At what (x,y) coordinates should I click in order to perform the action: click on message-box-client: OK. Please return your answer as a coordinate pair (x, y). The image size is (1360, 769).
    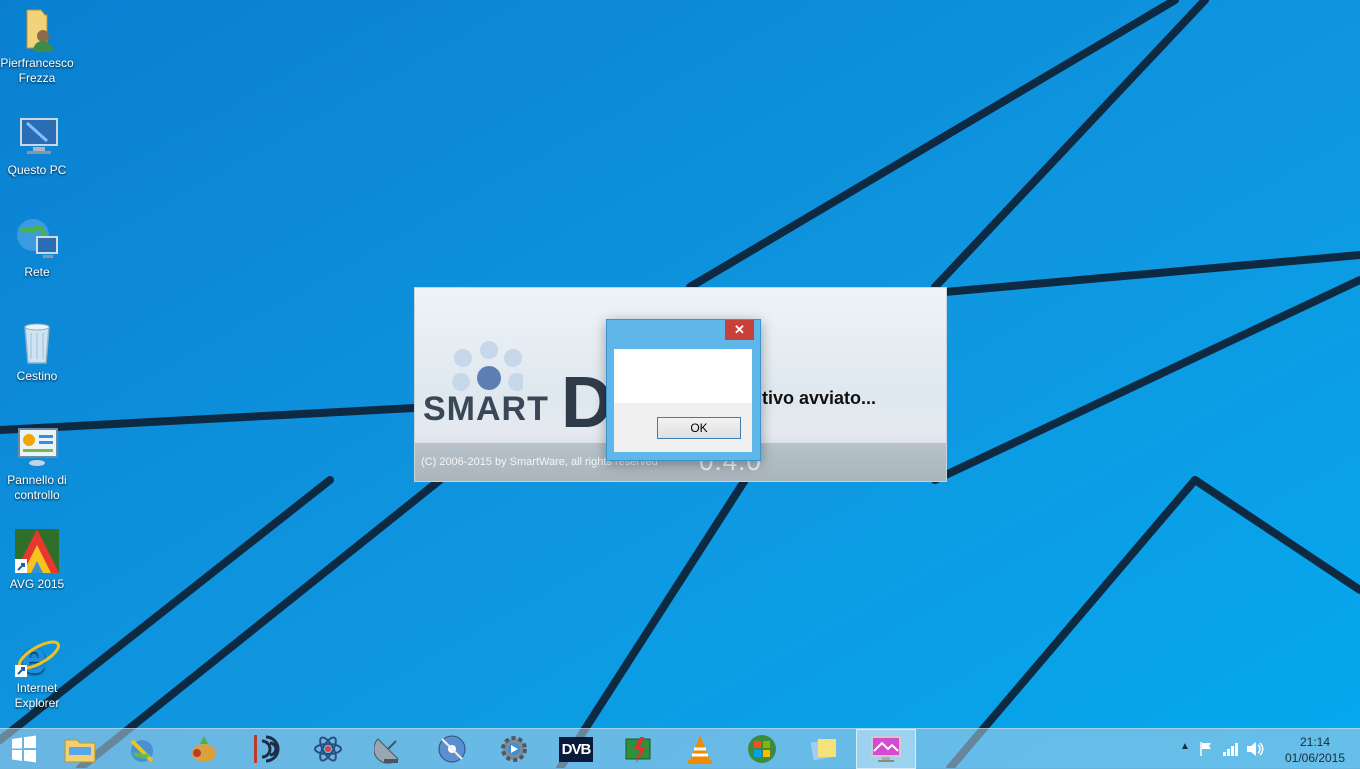
    Looking at the image, I should click on (683, 400).